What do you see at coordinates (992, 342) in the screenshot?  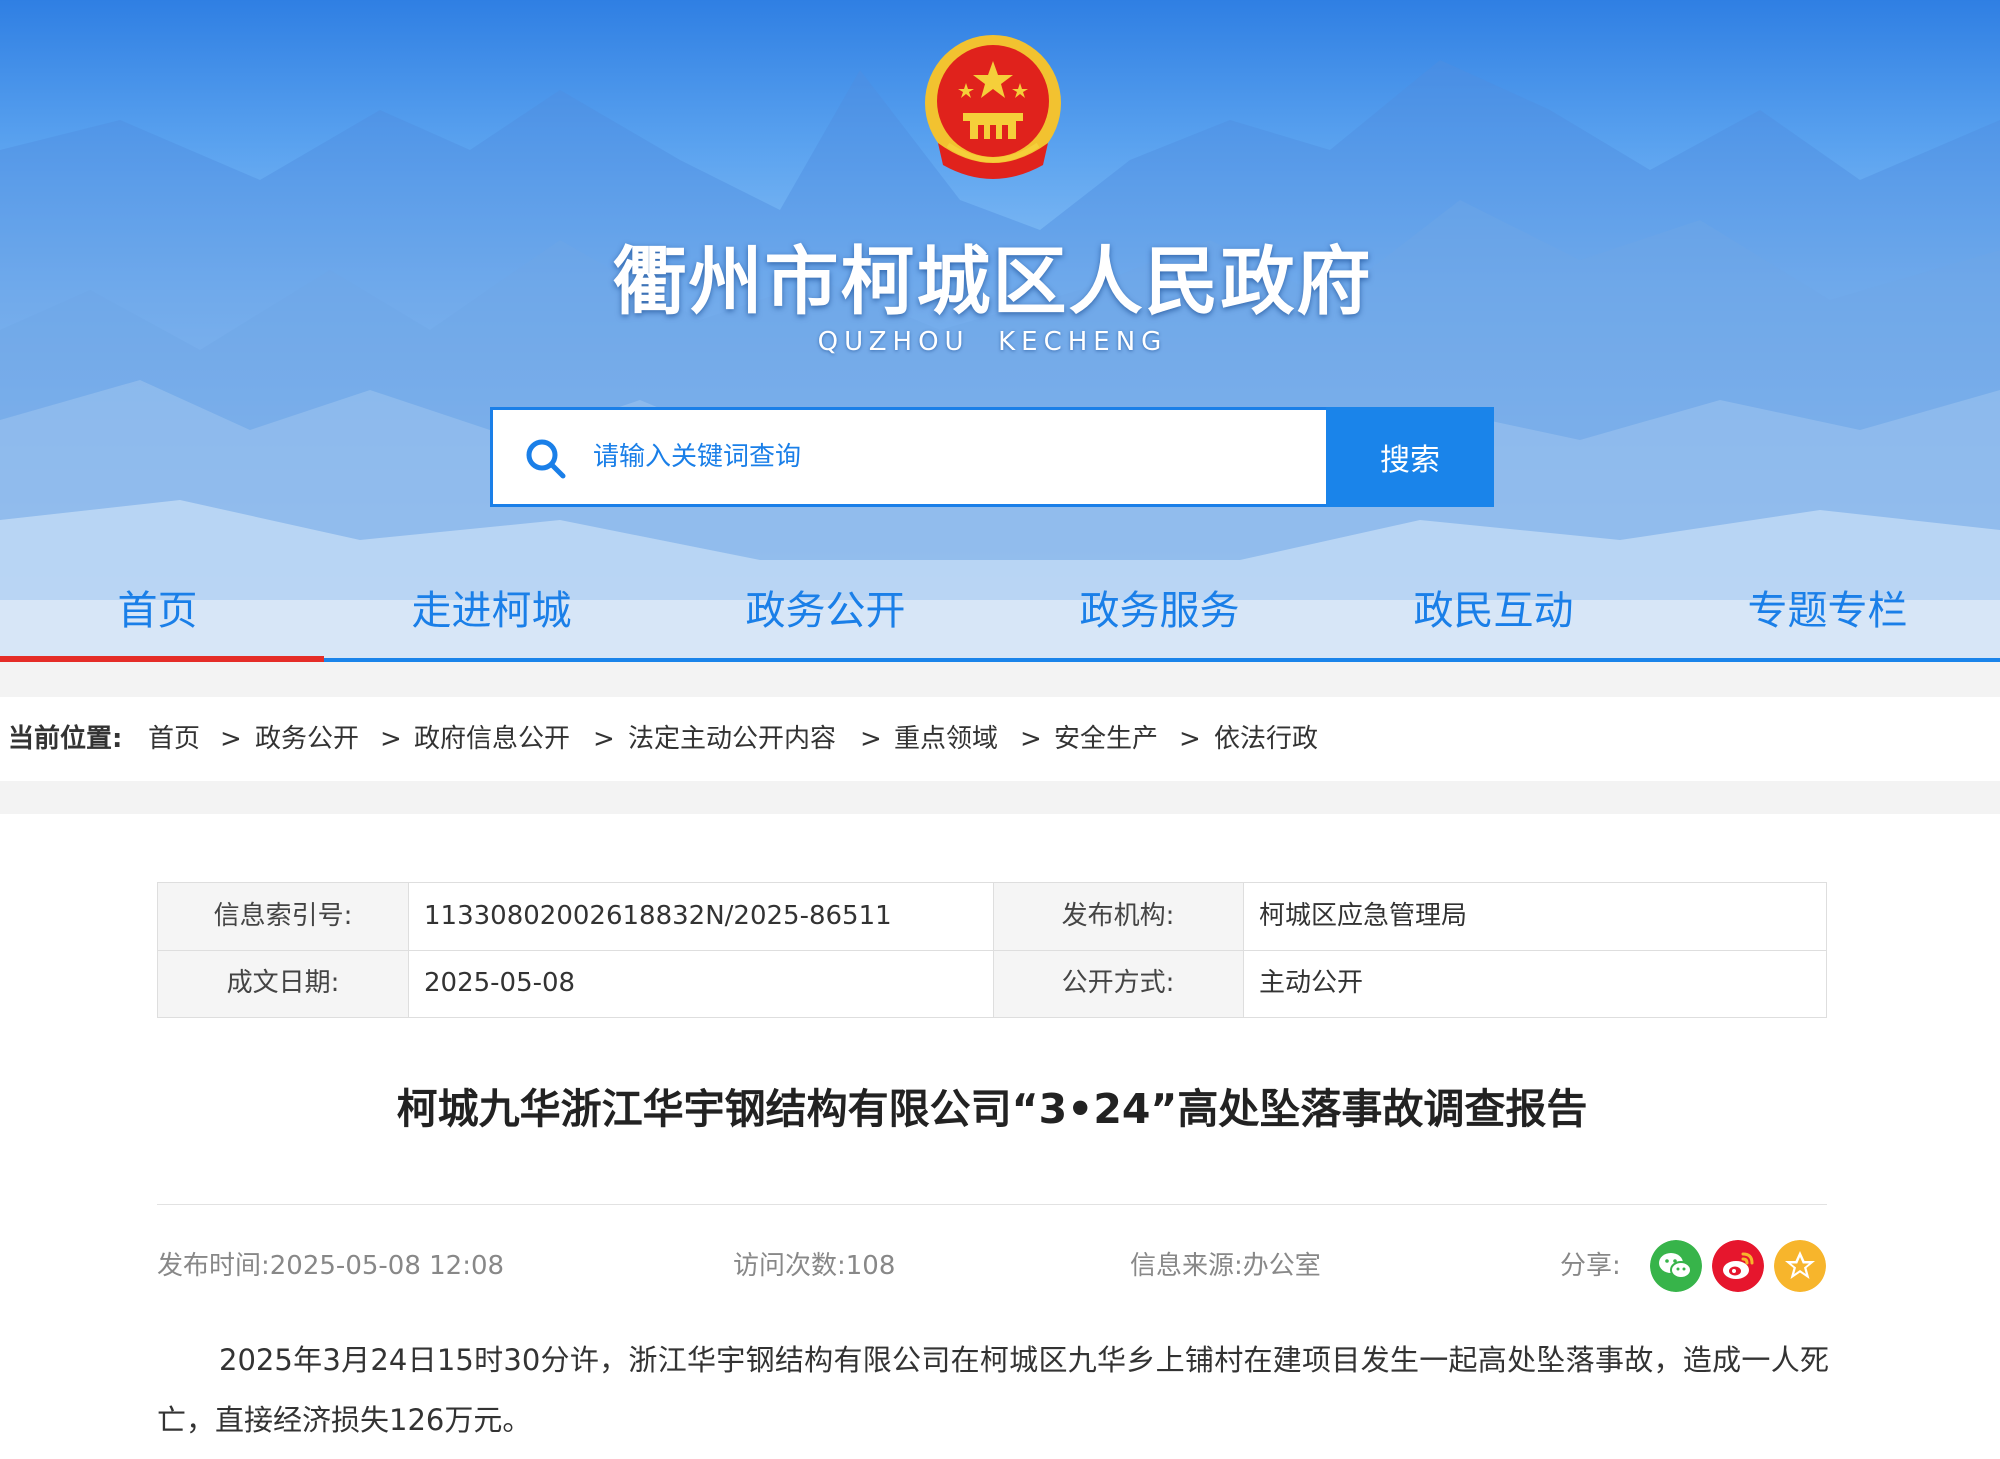 I see `site-subtitle: QUZHOU KECHENG` at bounding box center [992, 342].